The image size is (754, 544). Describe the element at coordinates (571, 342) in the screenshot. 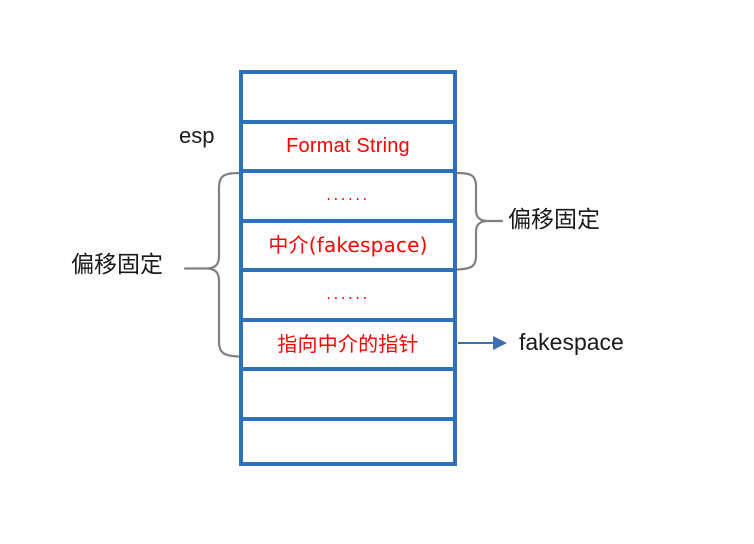

I see `fakespace-label: fakespace` at that location.